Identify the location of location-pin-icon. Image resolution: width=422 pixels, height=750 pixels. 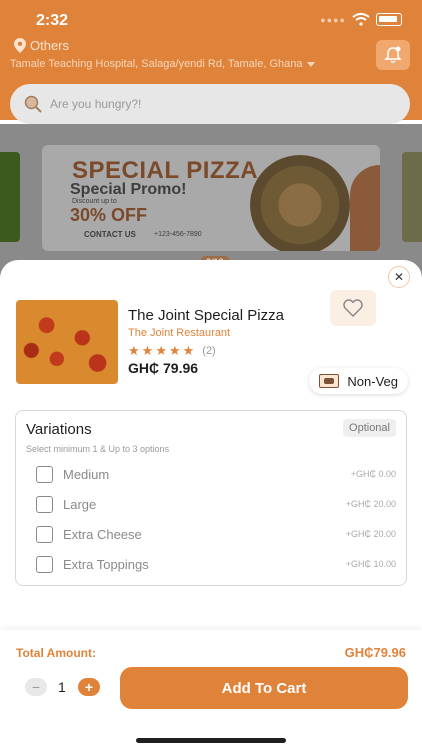
(20, 45).